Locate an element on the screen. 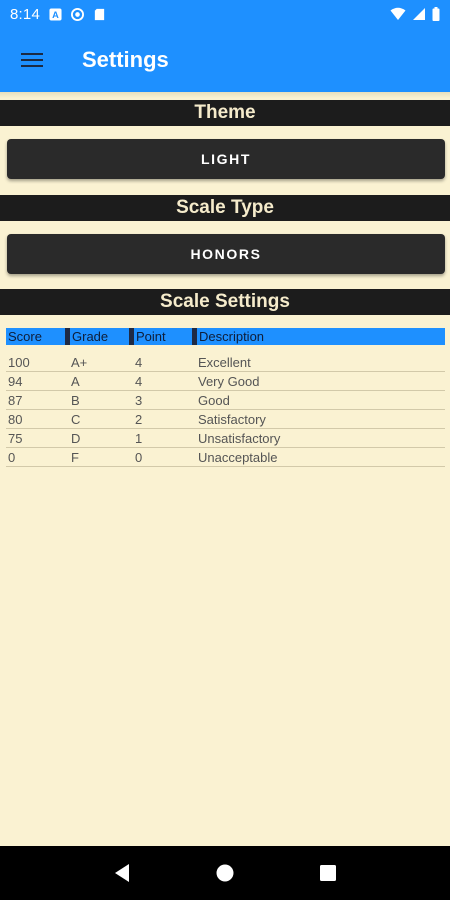 The height and width of the screenshot is (900, 450). sd-card-icon is located at coordinates (99, 14).